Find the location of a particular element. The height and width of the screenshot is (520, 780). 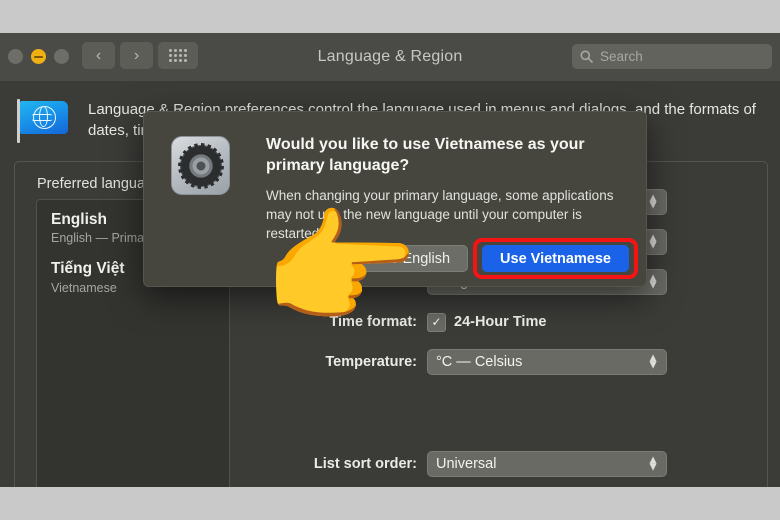

time-format-label: Time format: is located at coordinates (373, 322).